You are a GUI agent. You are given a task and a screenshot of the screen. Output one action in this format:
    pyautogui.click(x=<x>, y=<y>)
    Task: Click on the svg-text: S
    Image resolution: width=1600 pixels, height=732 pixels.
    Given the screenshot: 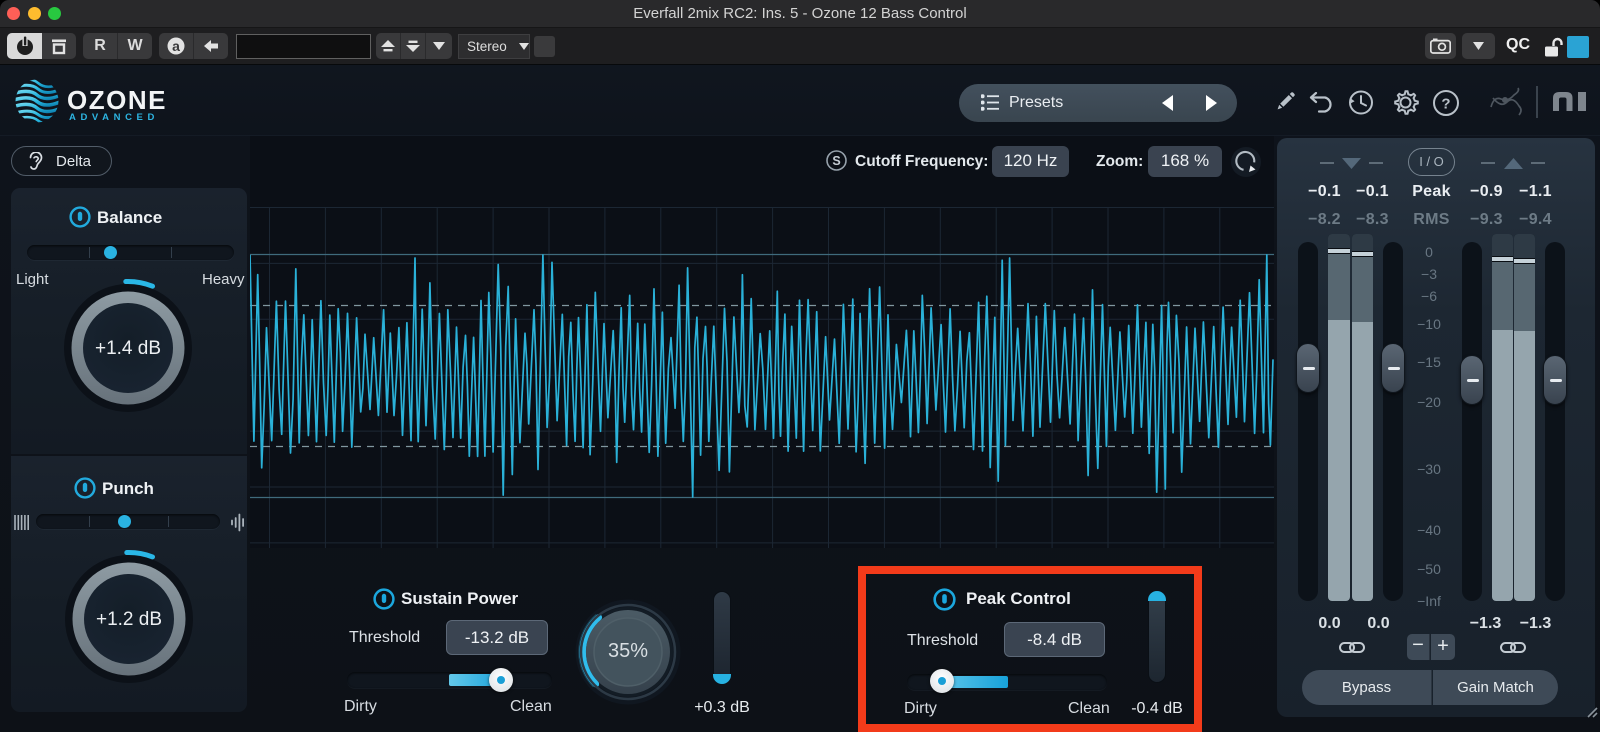 What is the action you would take?
    pyautogui.click(x=836, y=161)
    